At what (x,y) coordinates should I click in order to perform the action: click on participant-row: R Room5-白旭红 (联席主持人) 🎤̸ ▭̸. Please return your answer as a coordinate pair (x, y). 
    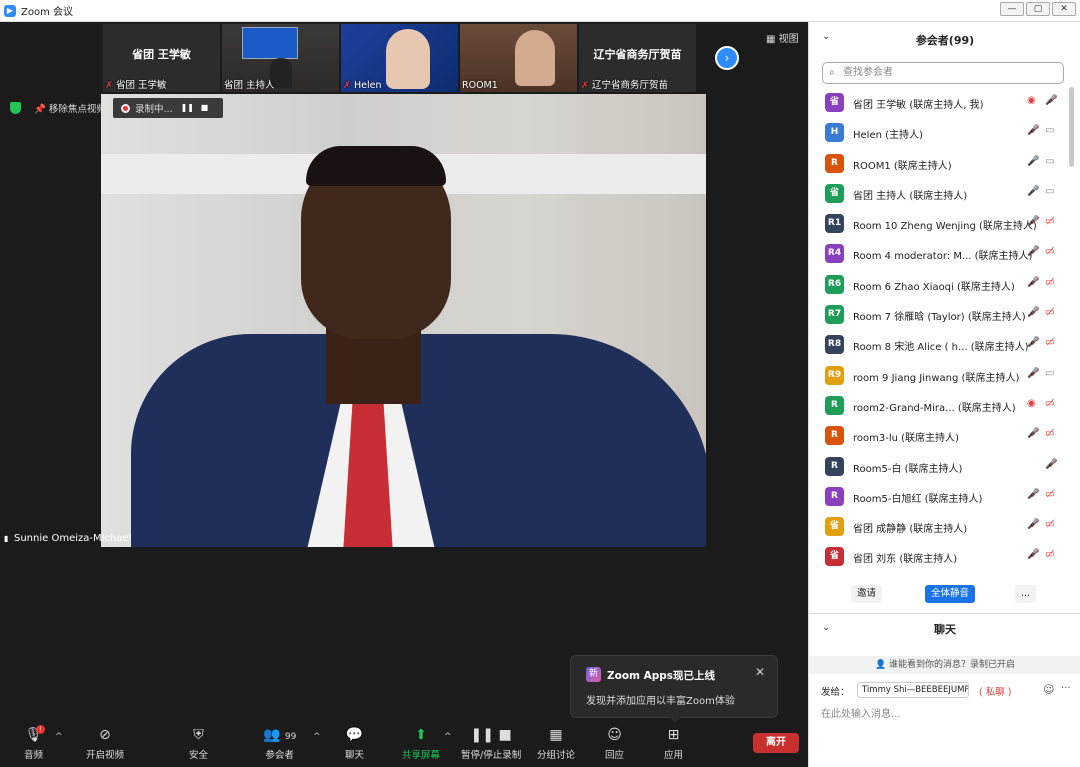
    Looking at the image, I should click on (941, 496).